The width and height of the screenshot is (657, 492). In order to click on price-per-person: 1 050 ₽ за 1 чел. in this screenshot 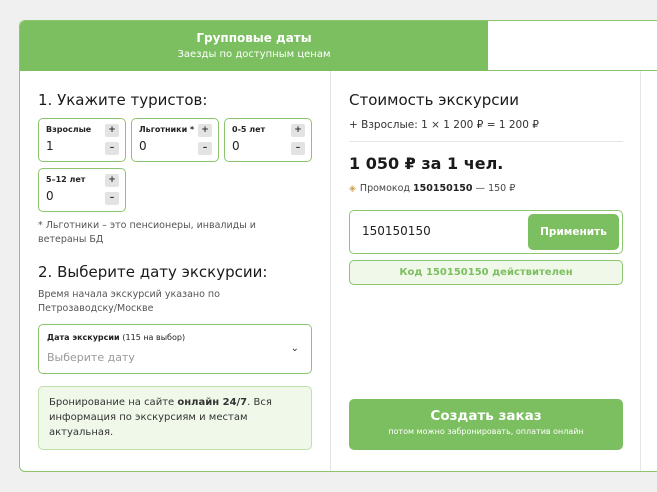, I will do `click(426, 163)`.